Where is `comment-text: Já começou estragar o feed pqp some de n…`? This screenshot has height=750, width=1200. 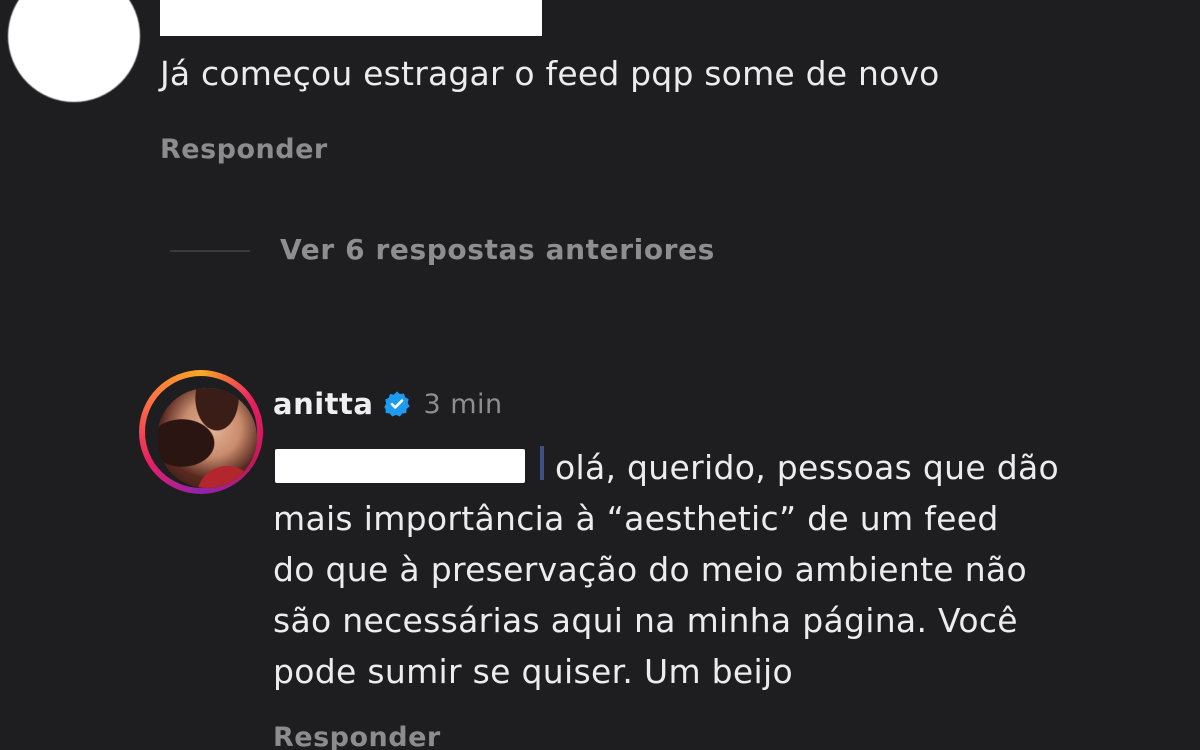
comment-text: Já começou estragar o feed pqp some de n… is located at coordinates (550, 73).